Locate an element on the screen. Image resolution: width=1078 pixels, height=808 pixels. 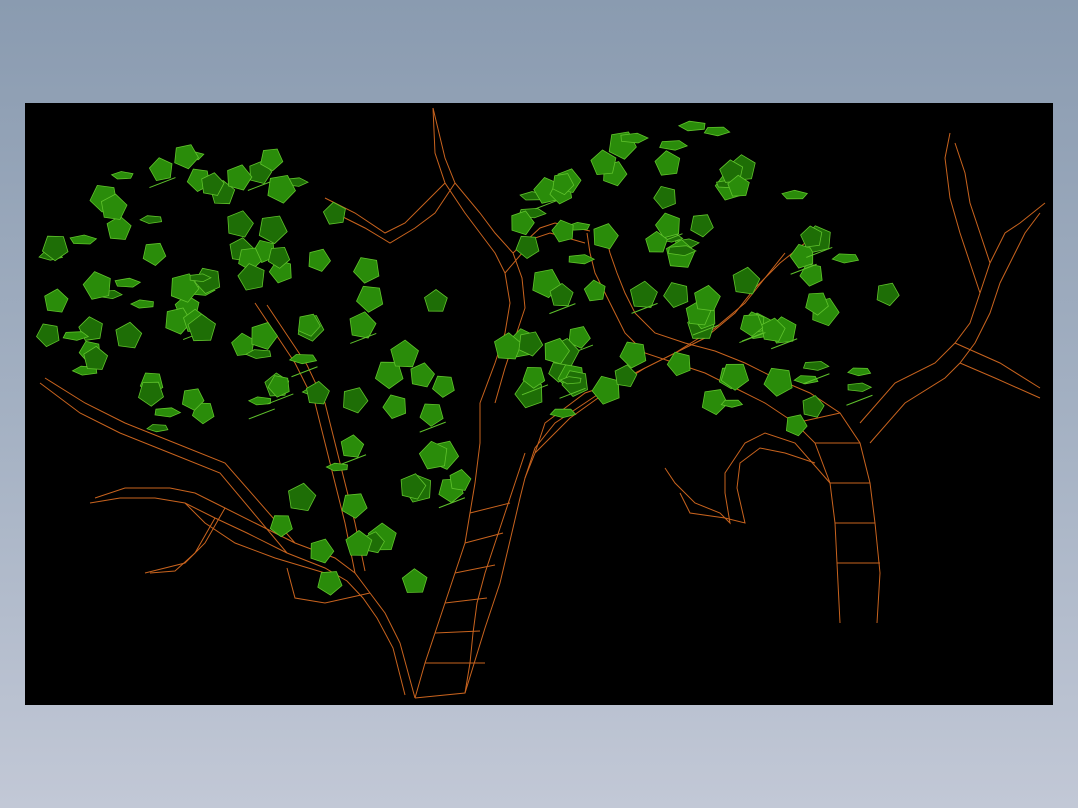
left-branch-top is located at coordinates (471, 255).